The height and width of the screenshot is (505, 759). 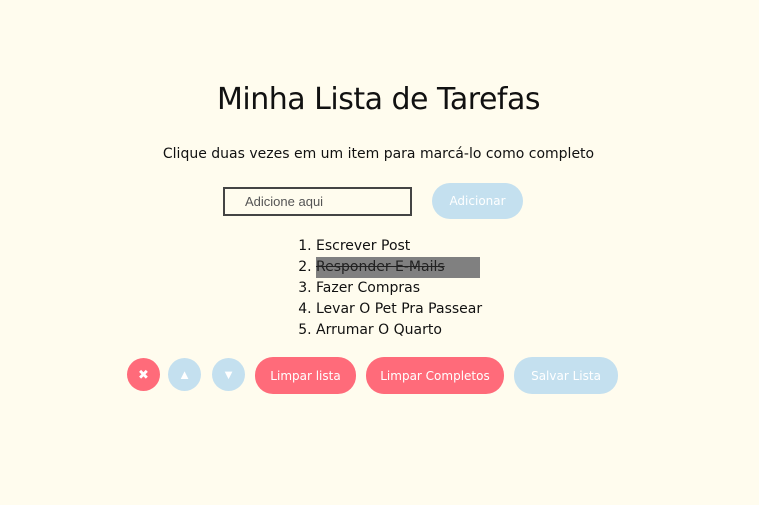 I want to click on task-item: Fazer Compras, so click(x=400, y=288).